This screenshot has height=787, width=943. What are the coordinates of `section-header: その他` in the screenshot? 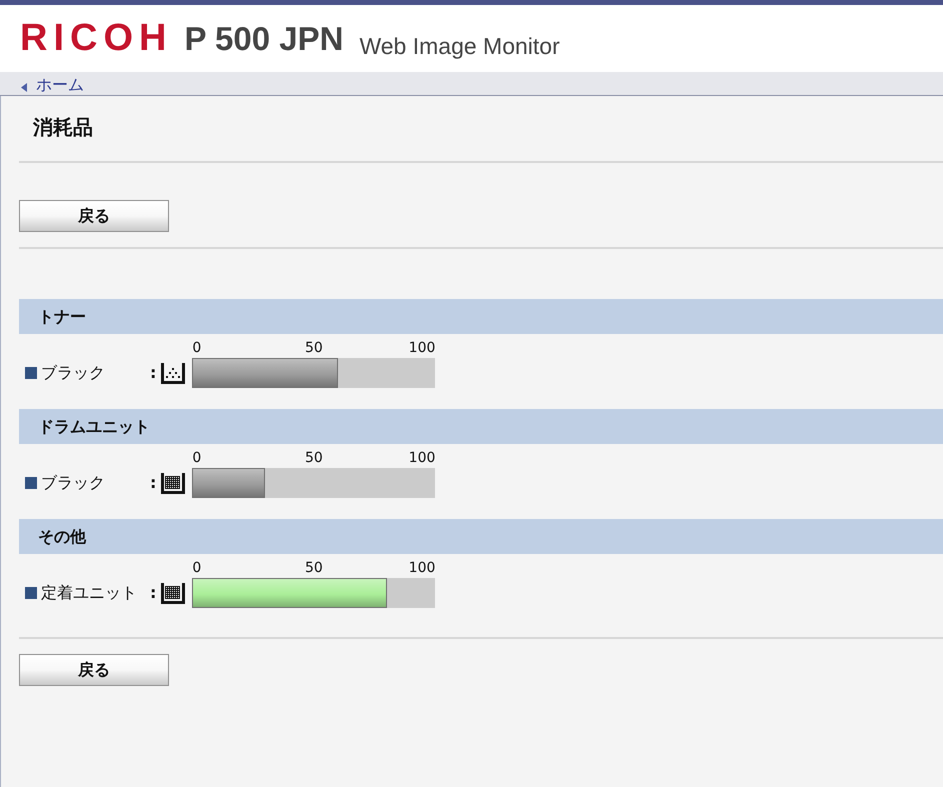 It's located at (481, 536).